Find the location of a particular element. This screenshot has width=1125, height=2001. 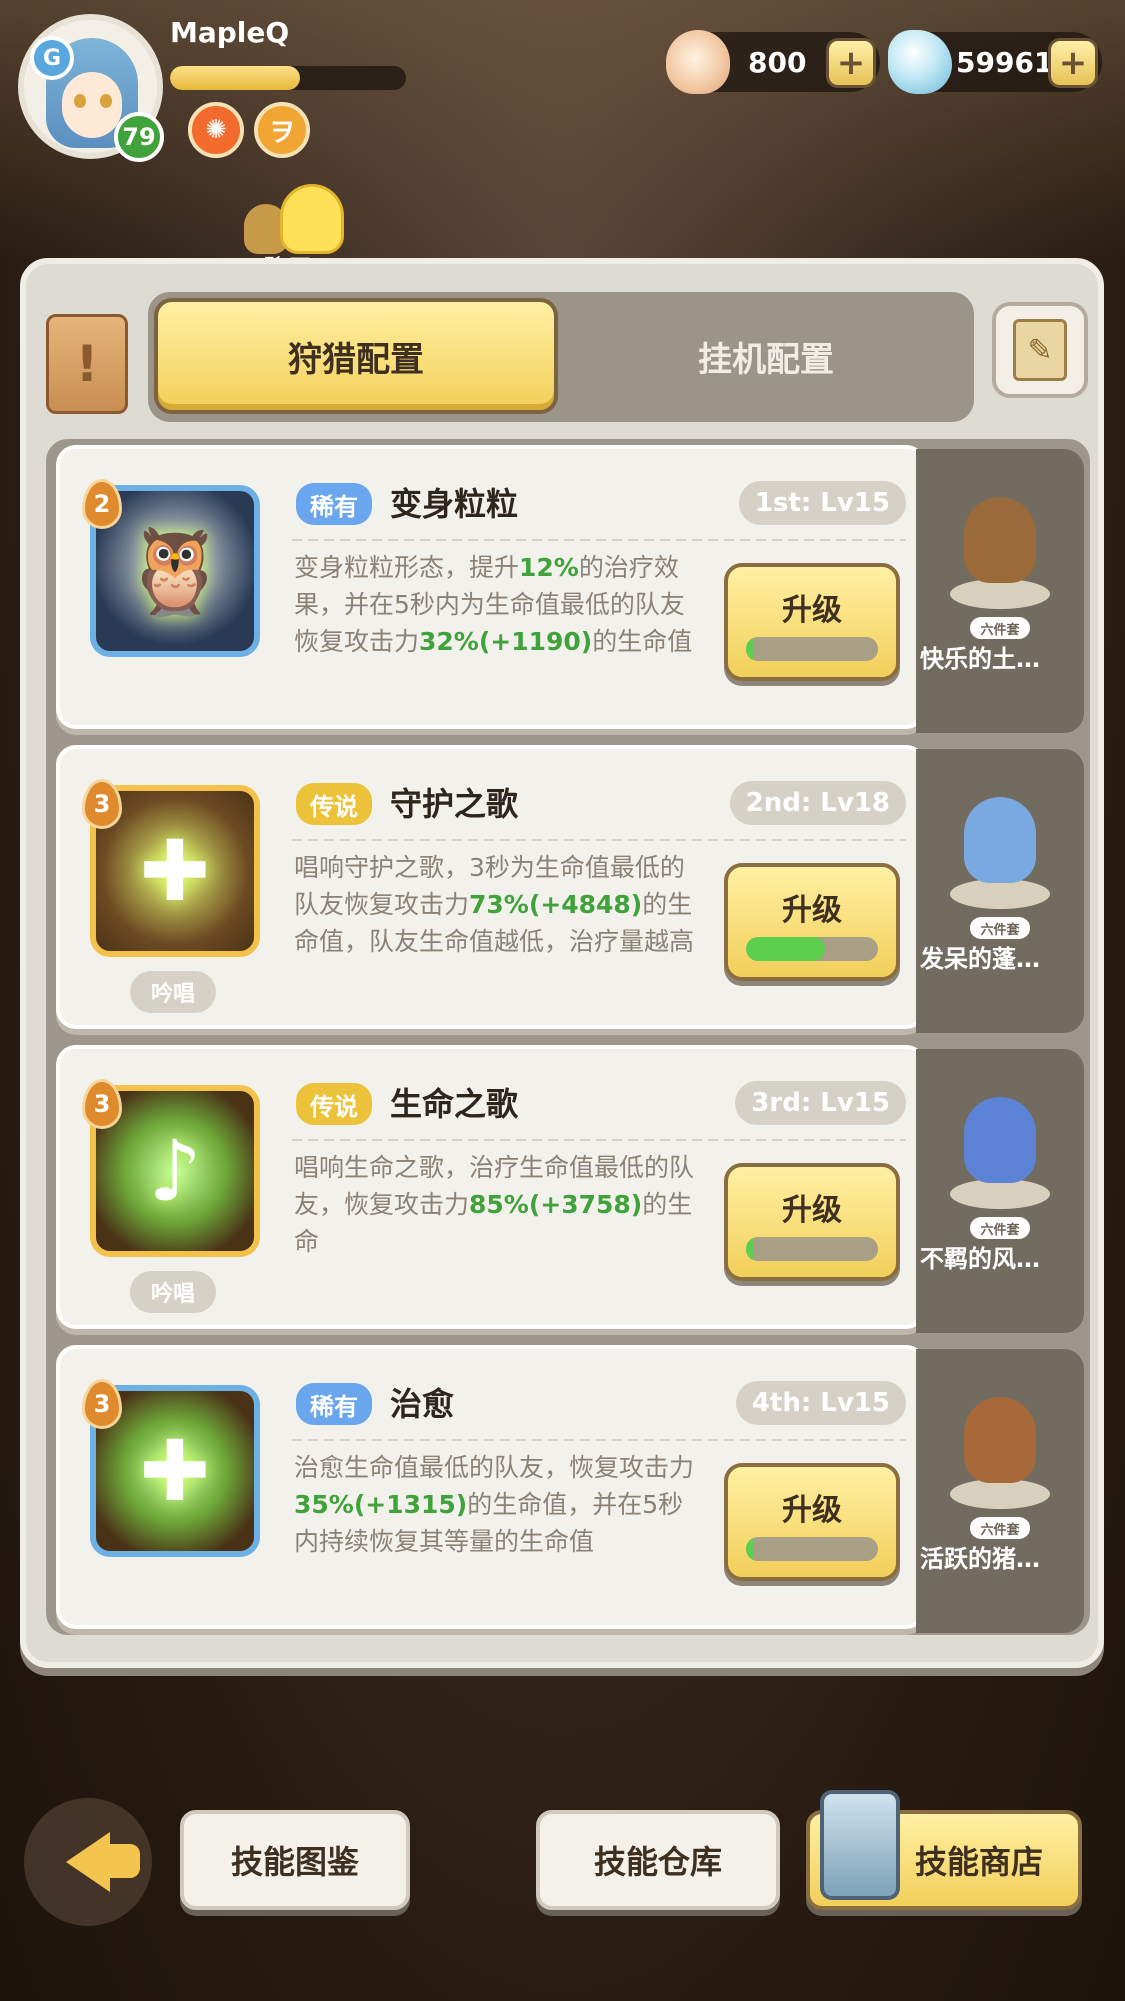

skill-name: 生命之歌 is located at coordinates (454, 1104).